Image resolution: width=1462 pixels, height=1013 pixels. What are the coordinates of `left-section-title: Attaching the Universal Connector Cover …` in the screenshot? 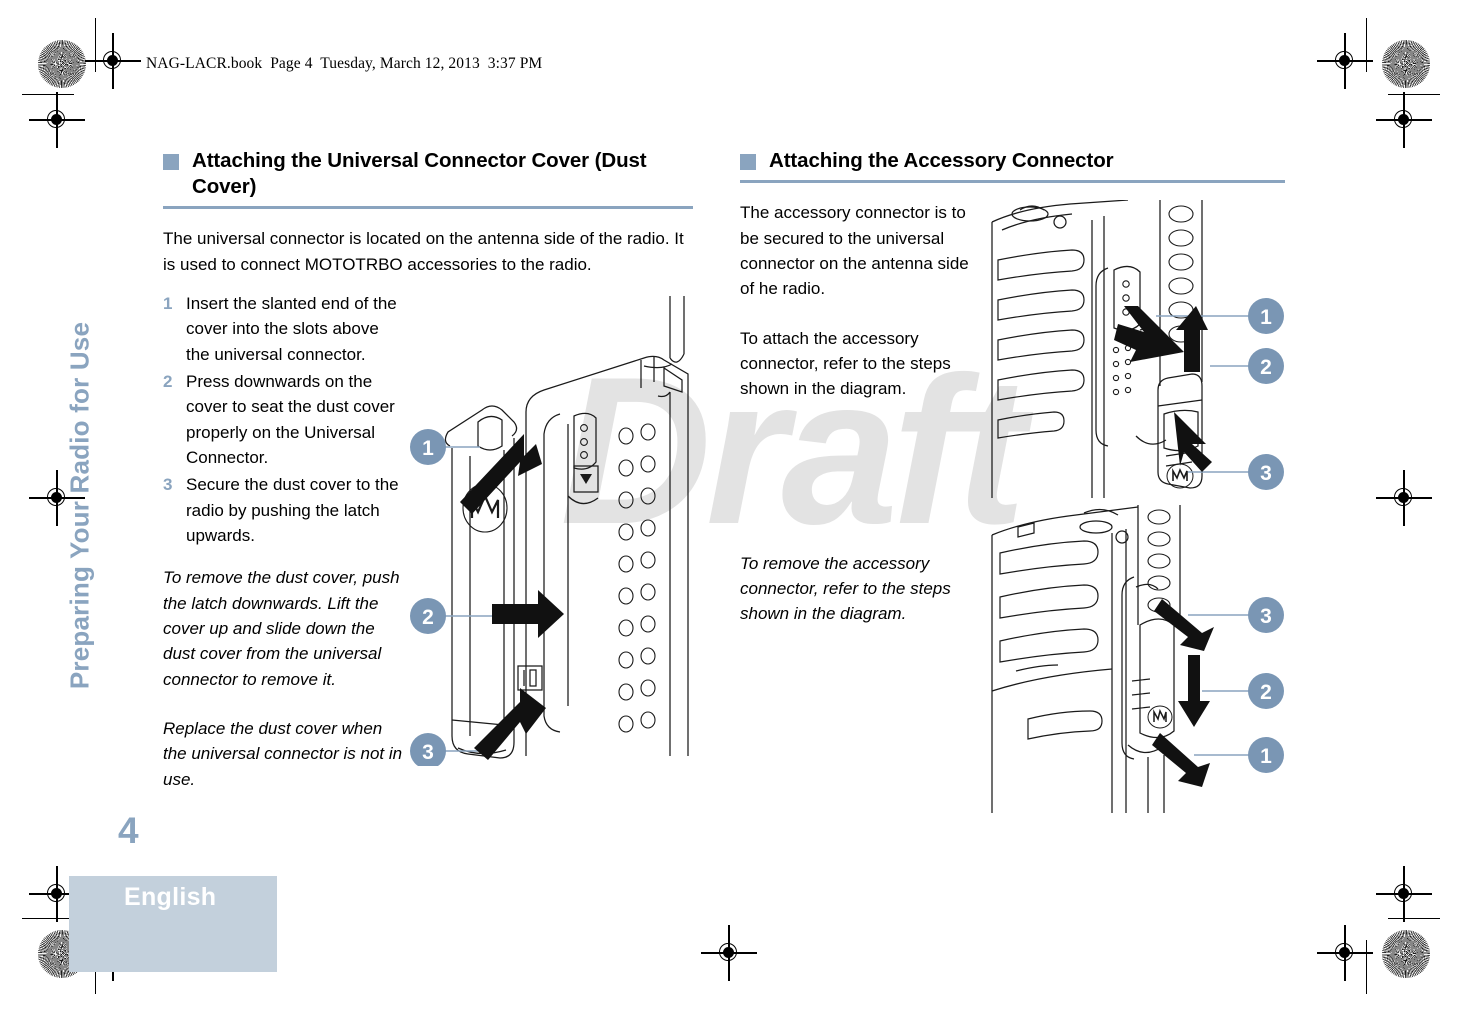 It's located at (419, 174).